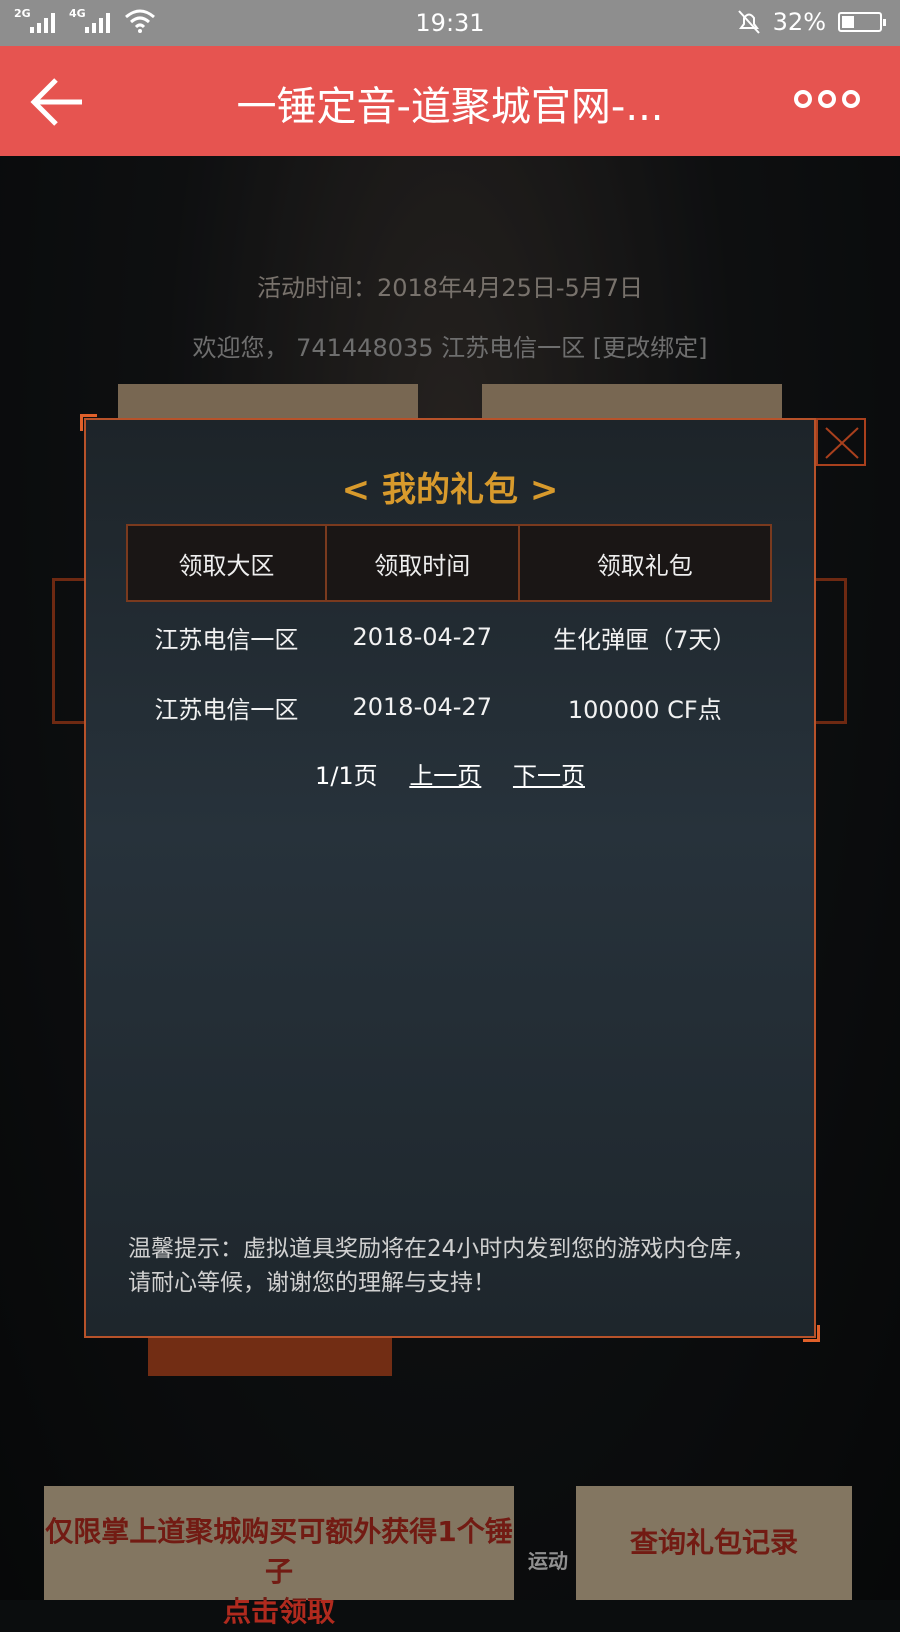  Describe the element at coordinates (58, 102) in the screenshot. I see `back-arrow-icon` at that location.